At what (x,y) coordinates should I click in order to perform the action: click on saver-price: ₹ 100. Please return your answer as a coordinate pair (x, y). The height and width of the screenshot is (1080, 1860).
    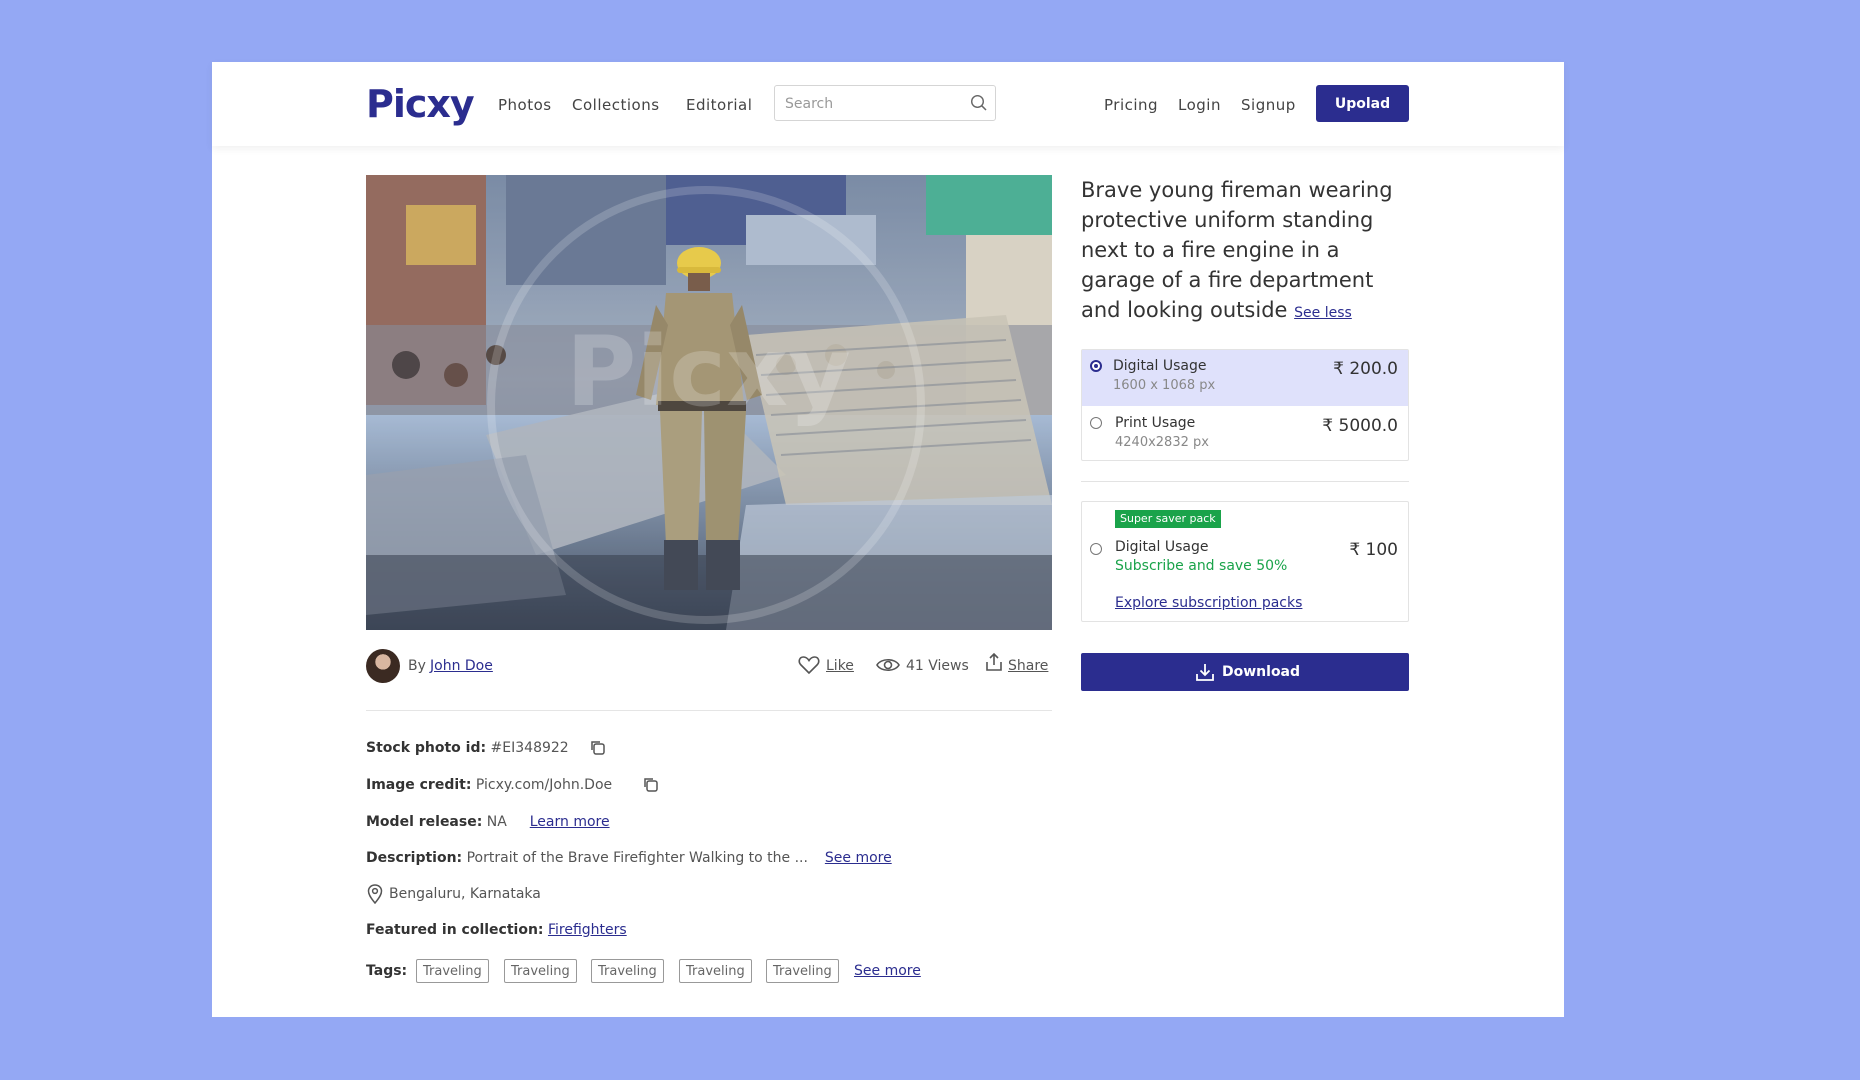
    Looking at the image, I should click on (1373, 550).